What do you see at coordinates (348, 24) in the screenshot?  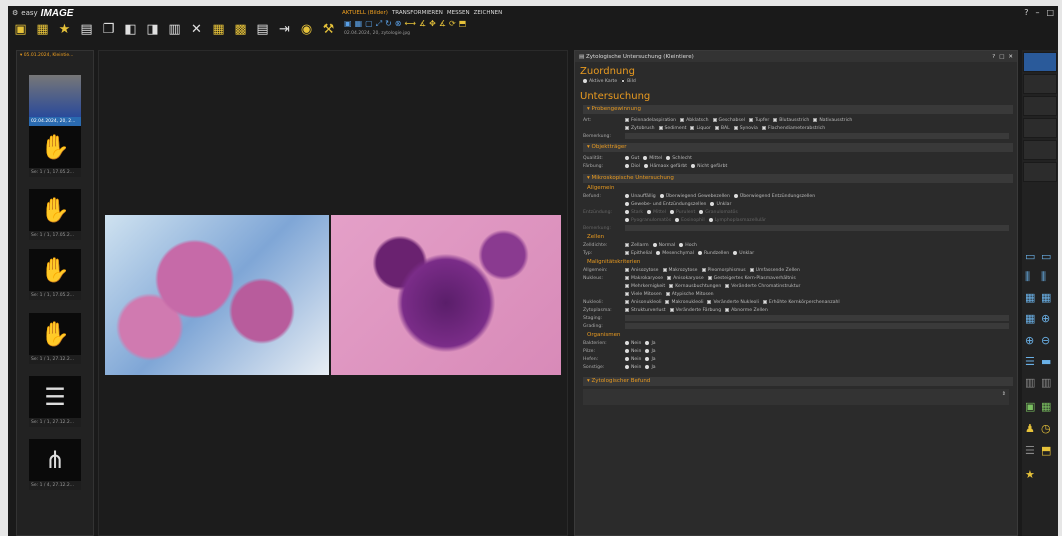 I see `overview-icon: ▣` at bounding box center [348, 24].